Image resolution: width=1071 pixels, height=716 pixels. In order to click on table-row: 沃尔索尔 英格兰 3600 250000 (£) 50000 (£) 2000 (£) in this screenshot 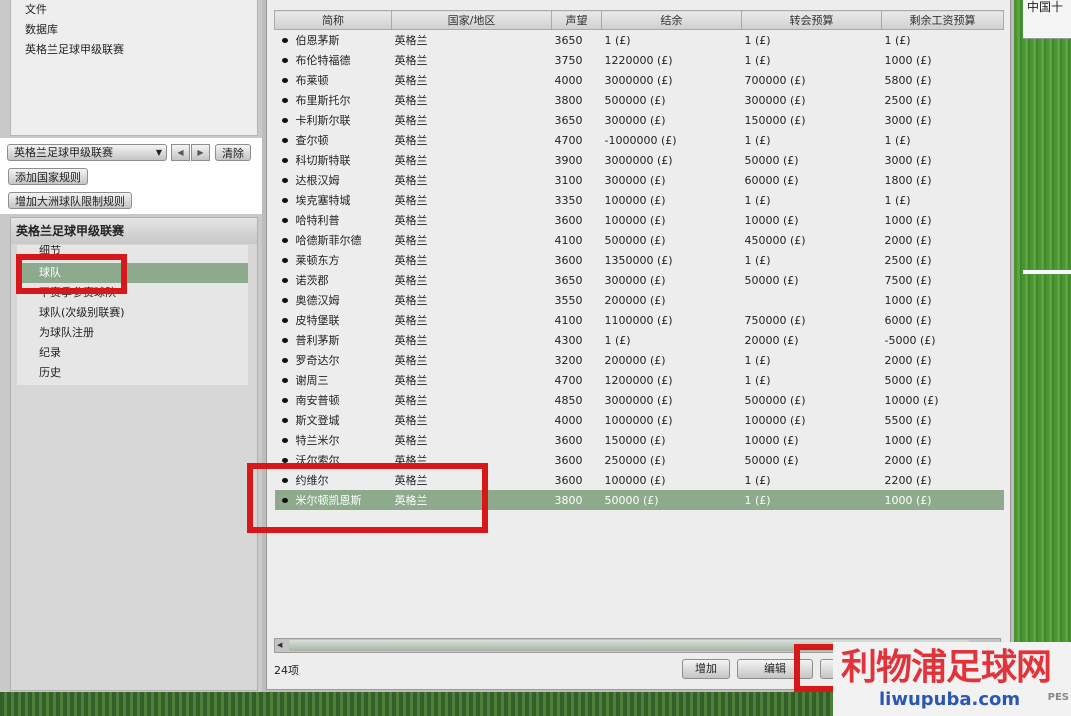, I will do `click(639, 460)`.